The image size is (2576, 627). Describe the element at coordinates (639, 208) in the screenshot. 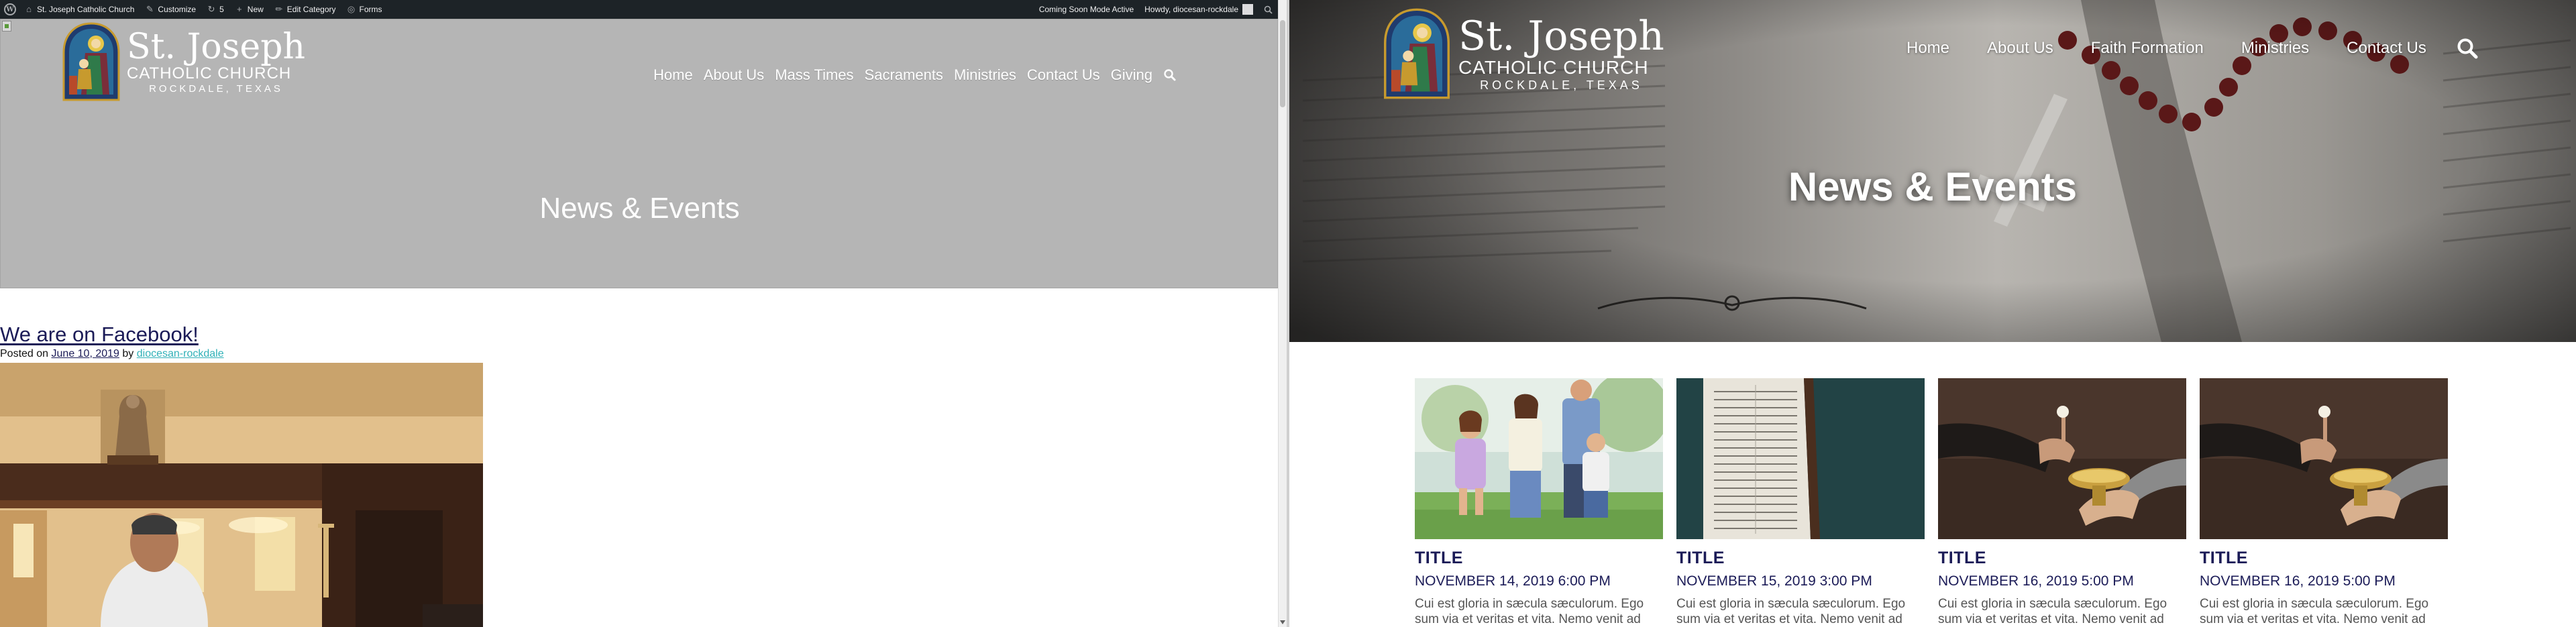

I see `left-page-title: News & Events` at that location.